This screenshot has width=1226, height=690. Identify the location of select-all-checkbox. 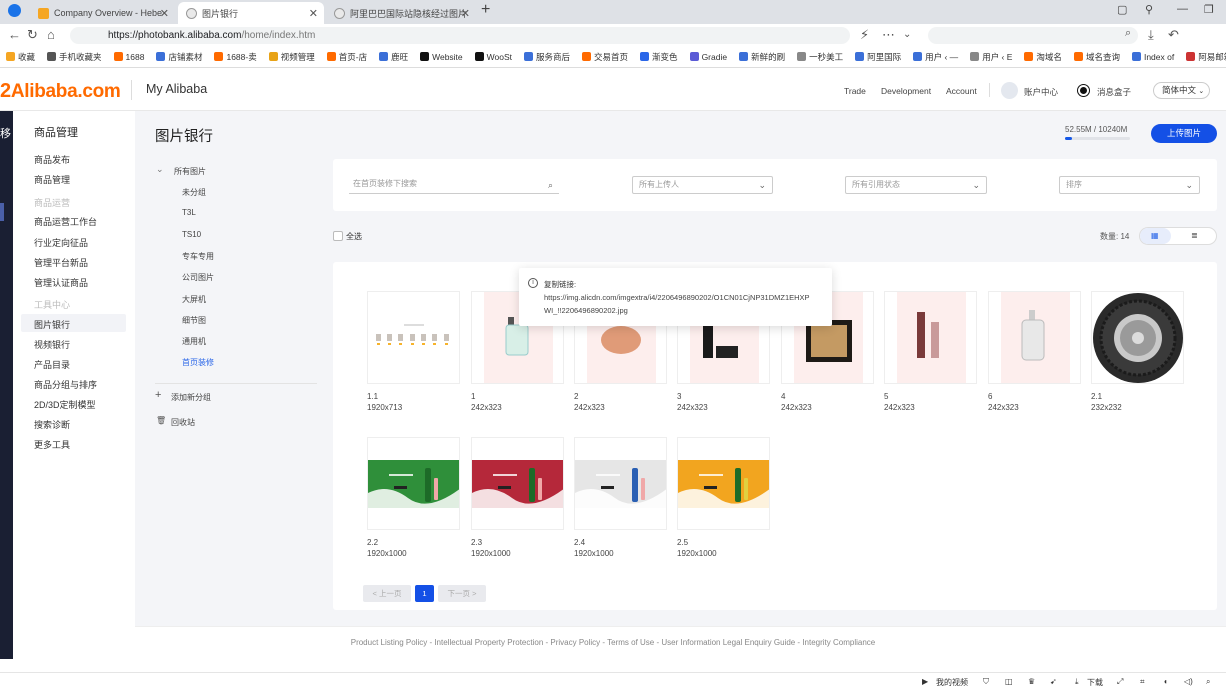
(338, 236).